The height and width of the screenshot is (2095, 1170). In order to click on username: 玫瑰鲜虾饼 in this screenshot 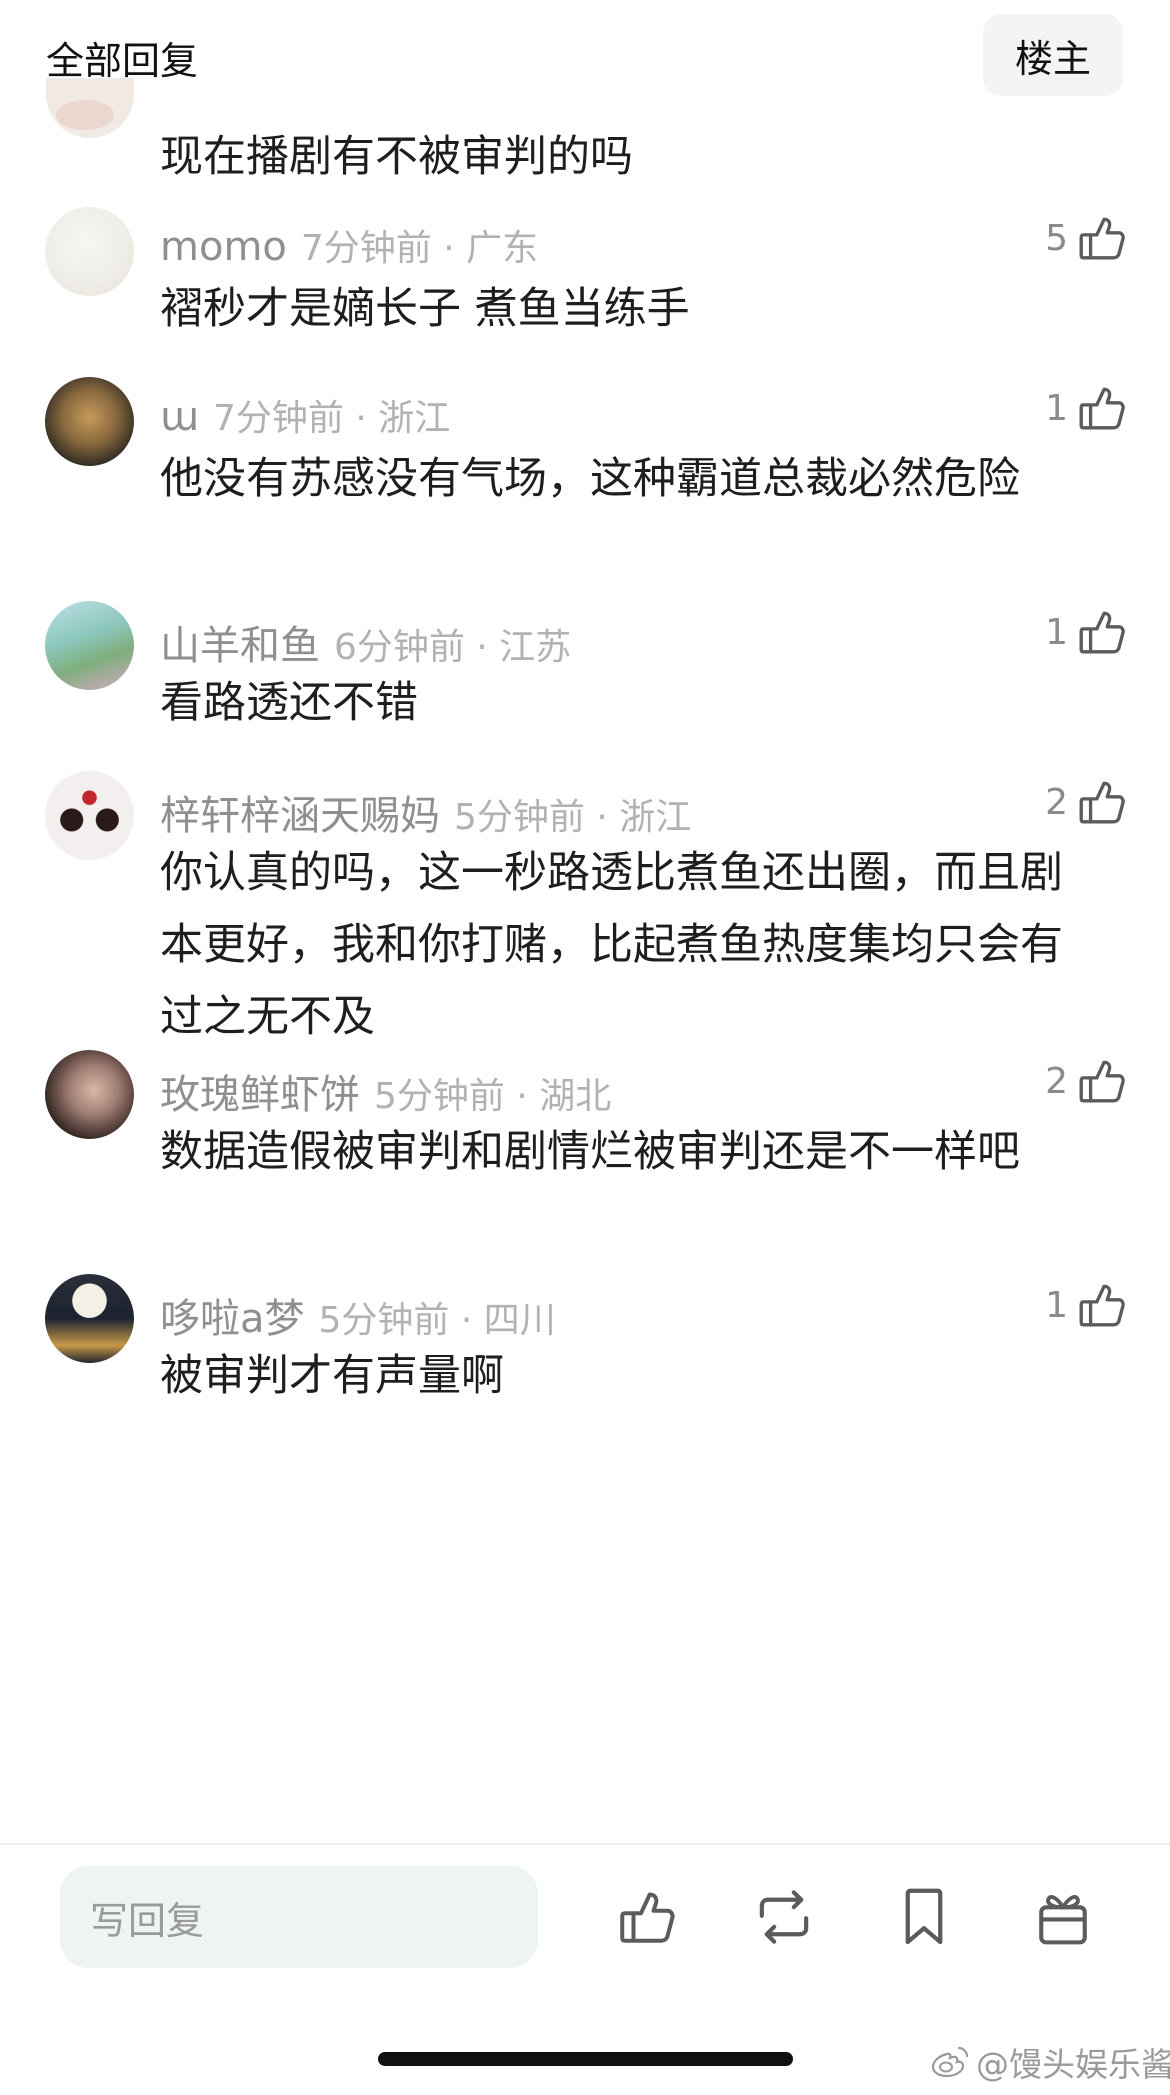, I will do `click(260, 1091)`.